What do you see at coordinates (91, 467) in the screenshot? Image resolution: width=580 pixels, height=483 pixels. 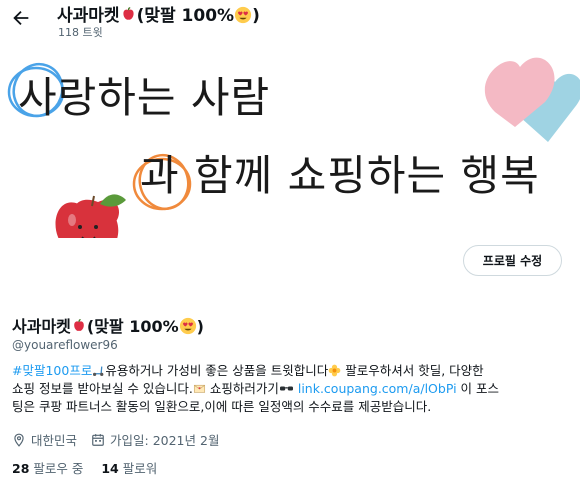 I see `follow-stats: 28 팔로우 중 14 팔로워` at bounding box center [91, 467].